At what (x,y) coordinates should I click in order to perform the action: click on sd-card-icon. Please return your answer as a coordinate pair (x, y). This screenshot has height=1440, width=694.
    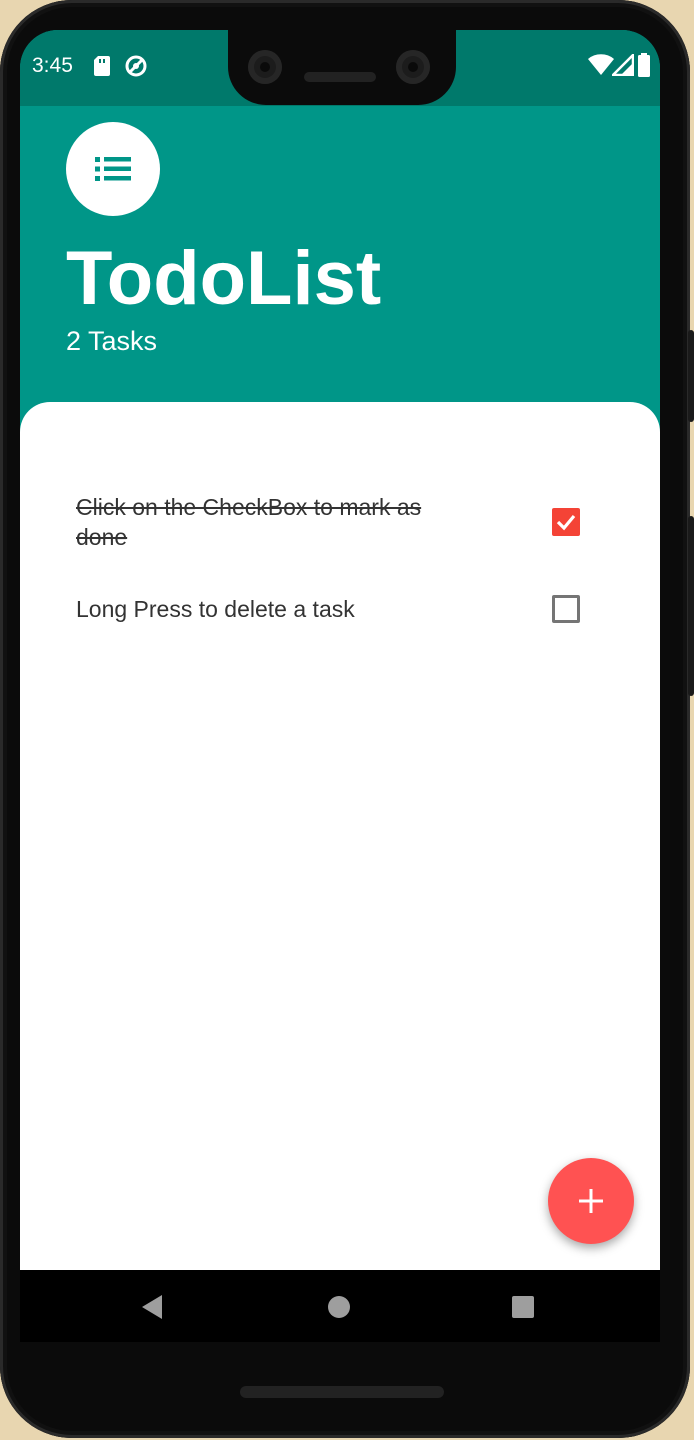
    Looking at the image, I should click on (102, 66).